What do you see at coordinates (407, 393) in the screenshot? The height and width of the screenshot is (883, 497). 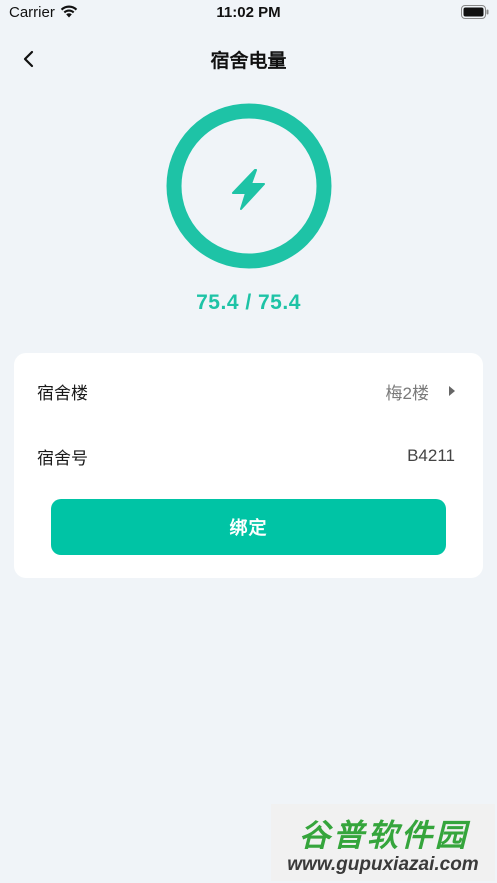 I see `building-value: 梅2楼` at bounding box center [407, 393].